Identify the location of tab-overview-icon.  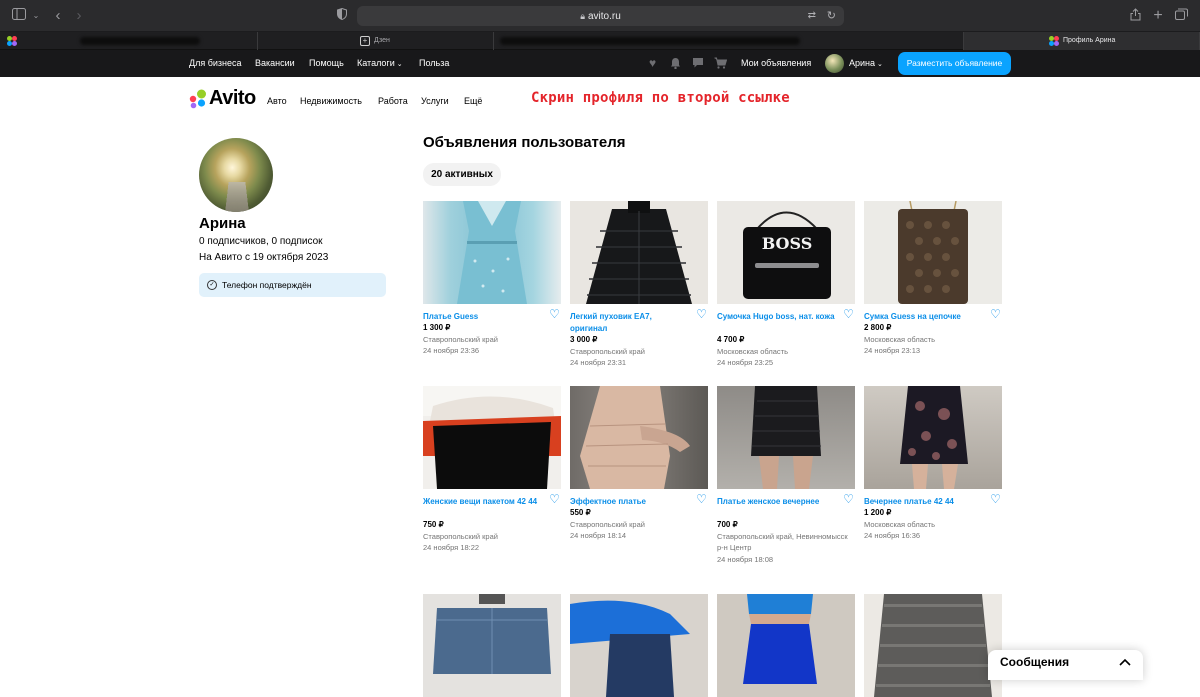
(1181, 16).